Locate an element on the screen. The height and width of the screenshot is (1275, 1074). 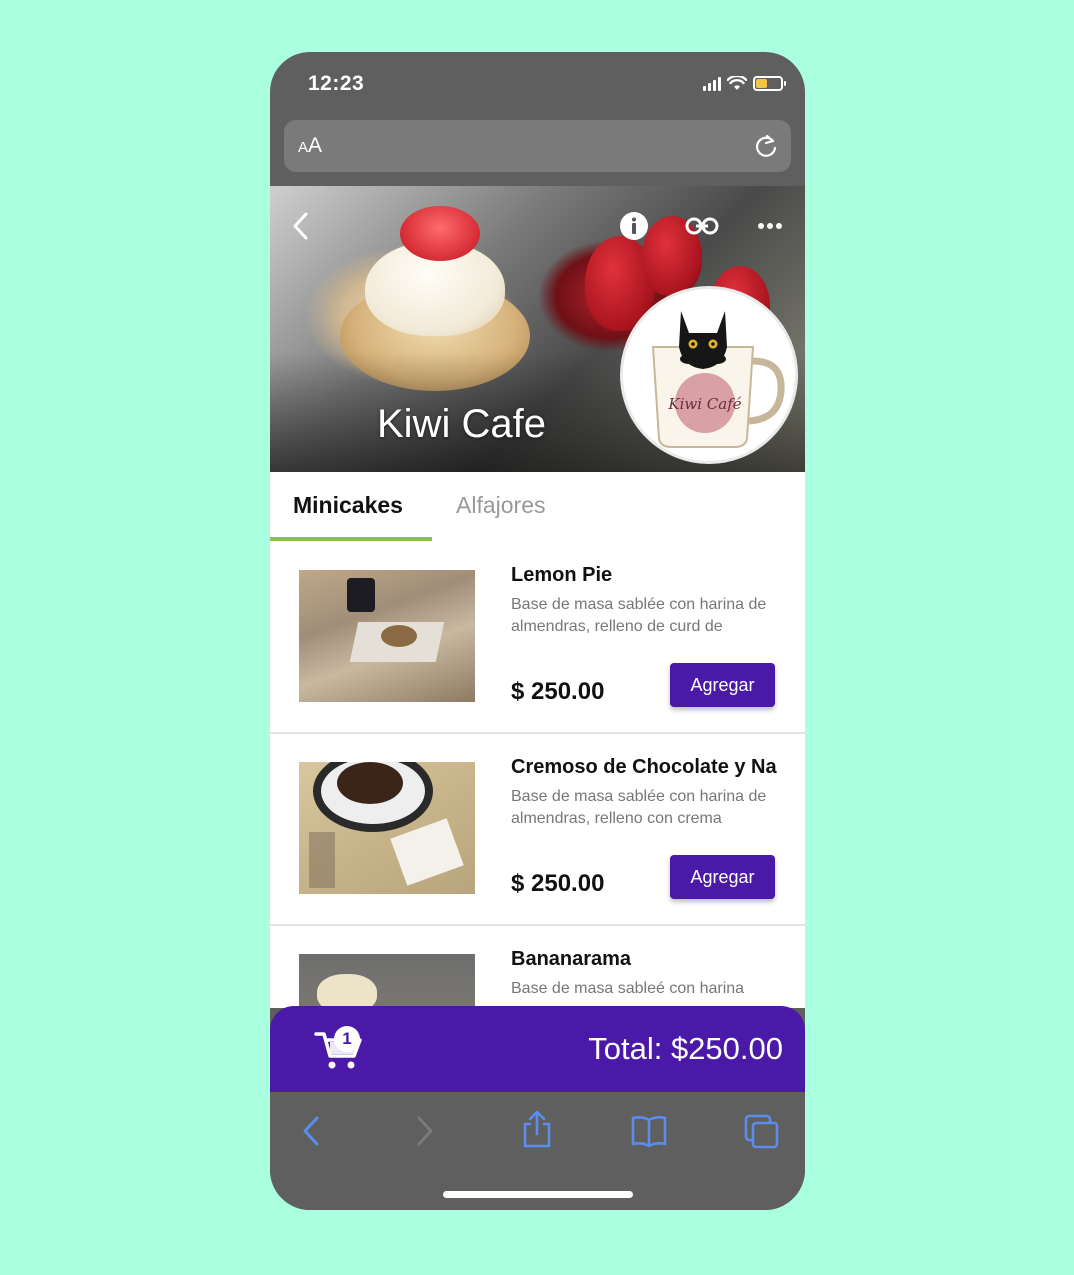
back-icon is located at coordinates (302, 226).